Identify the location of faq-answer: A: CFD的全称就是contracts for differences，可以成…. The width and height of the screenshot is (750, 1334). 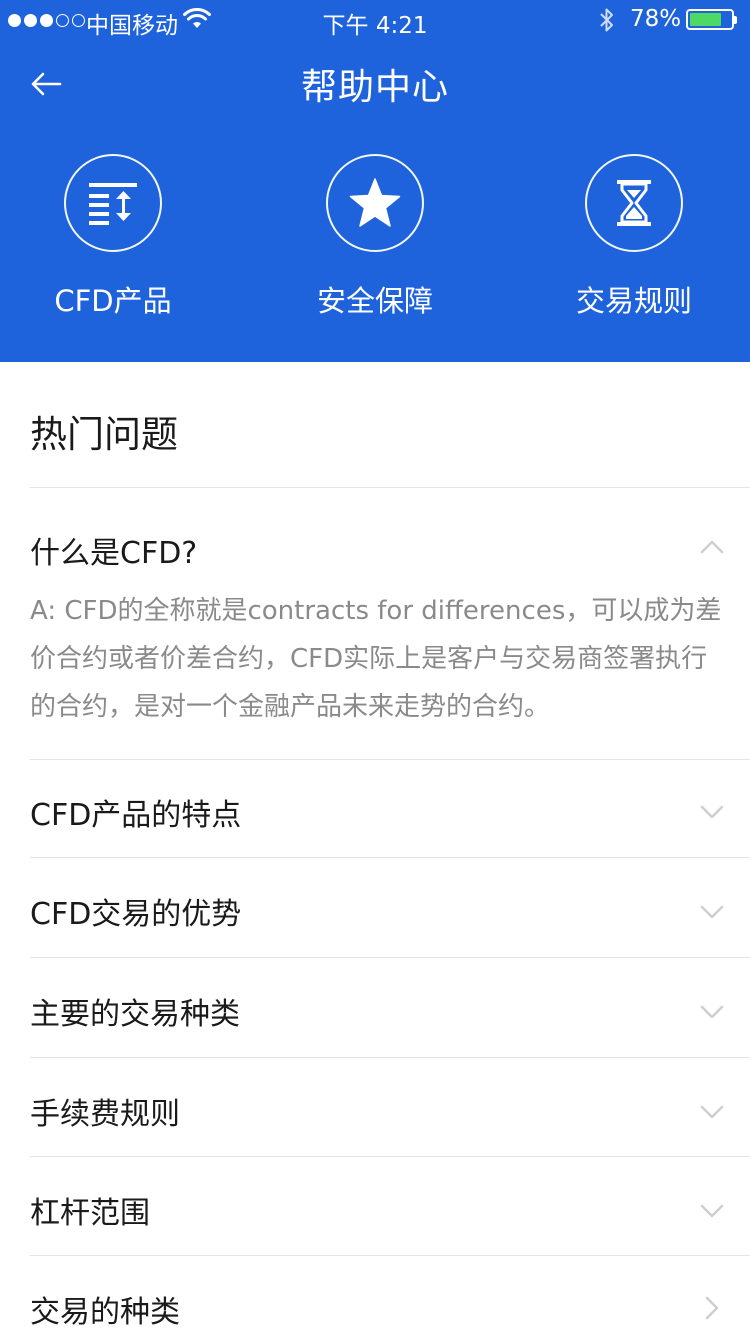
(376, 659).